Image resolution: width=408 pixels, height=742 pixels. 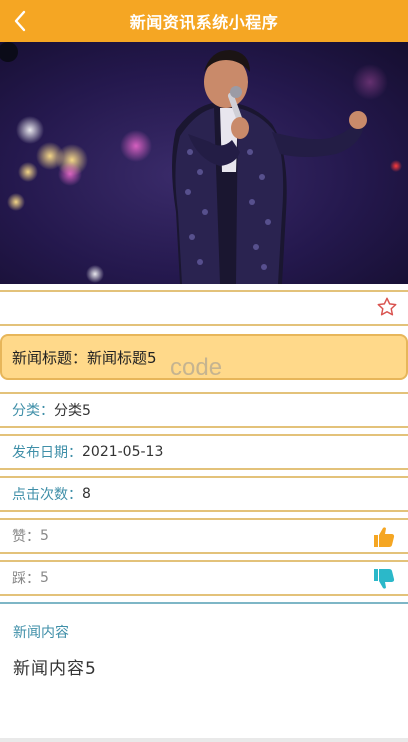 I want to click on likes-row: 赞： 5, so click(x=204, y=536).